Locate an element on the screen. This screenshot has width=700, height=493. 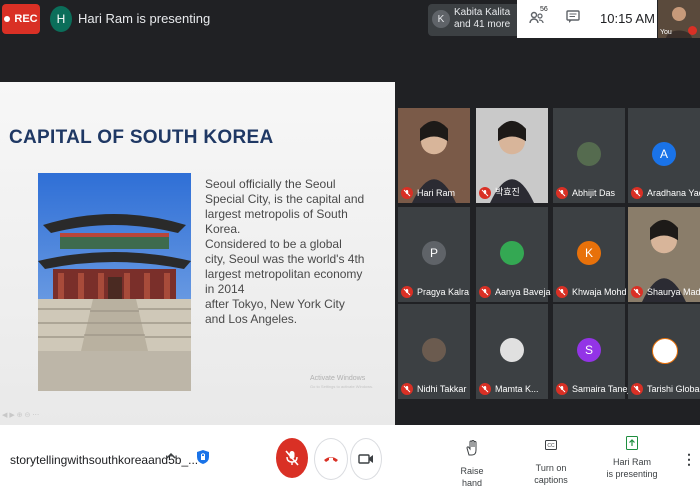
participant-avatar: P is located at coordinates (434, 253).